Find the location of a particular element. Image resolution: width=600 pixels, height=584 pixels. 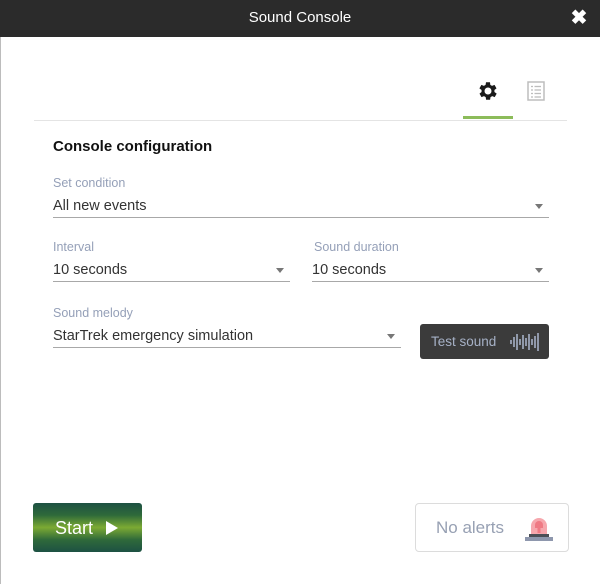

duration-select: 10 seconds is located at coordinates (430, 268).